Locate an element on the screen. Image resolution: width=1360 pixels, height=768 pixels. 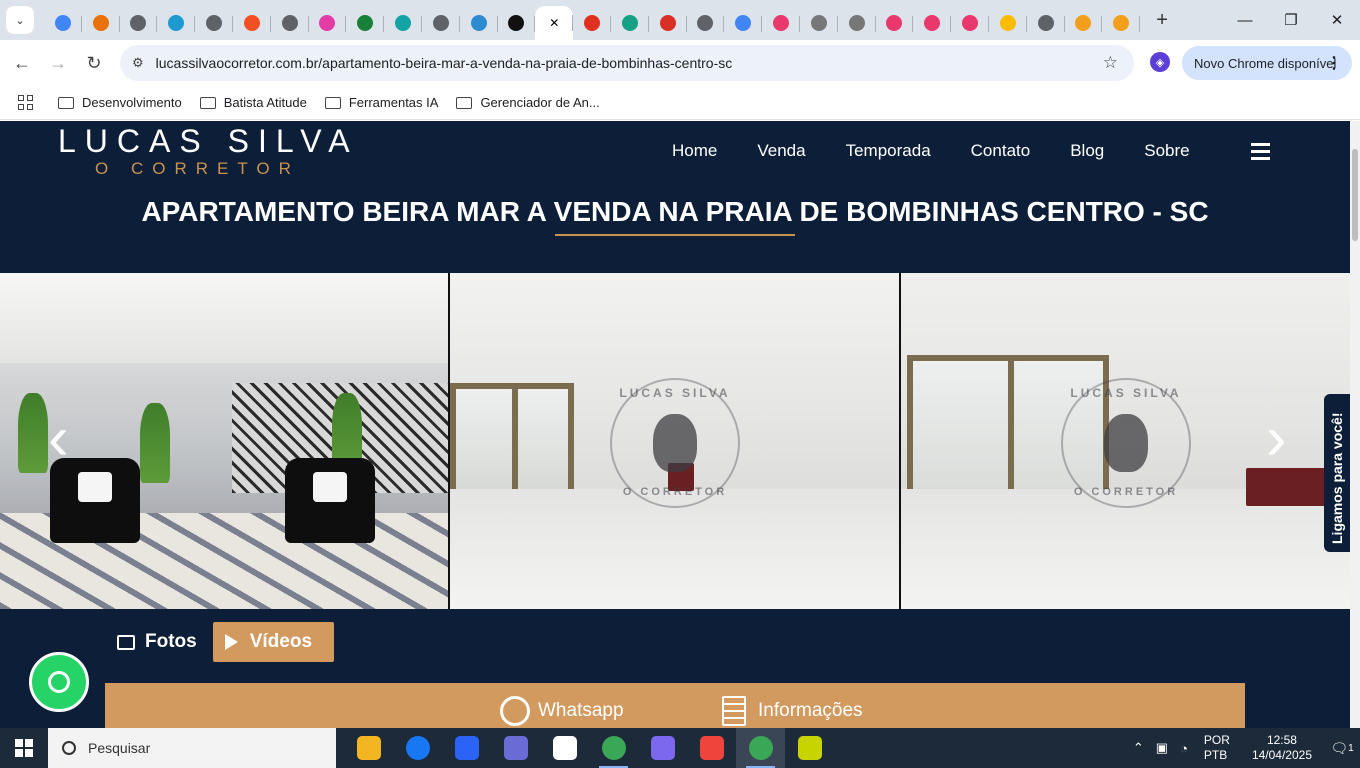
tab-photos: Fotos is located at coordinates (157, 642).